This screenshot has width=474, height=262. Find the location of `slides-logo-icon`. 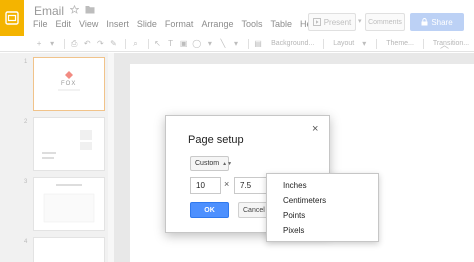

slides-logo-icon is located at coordinates (12, 18).